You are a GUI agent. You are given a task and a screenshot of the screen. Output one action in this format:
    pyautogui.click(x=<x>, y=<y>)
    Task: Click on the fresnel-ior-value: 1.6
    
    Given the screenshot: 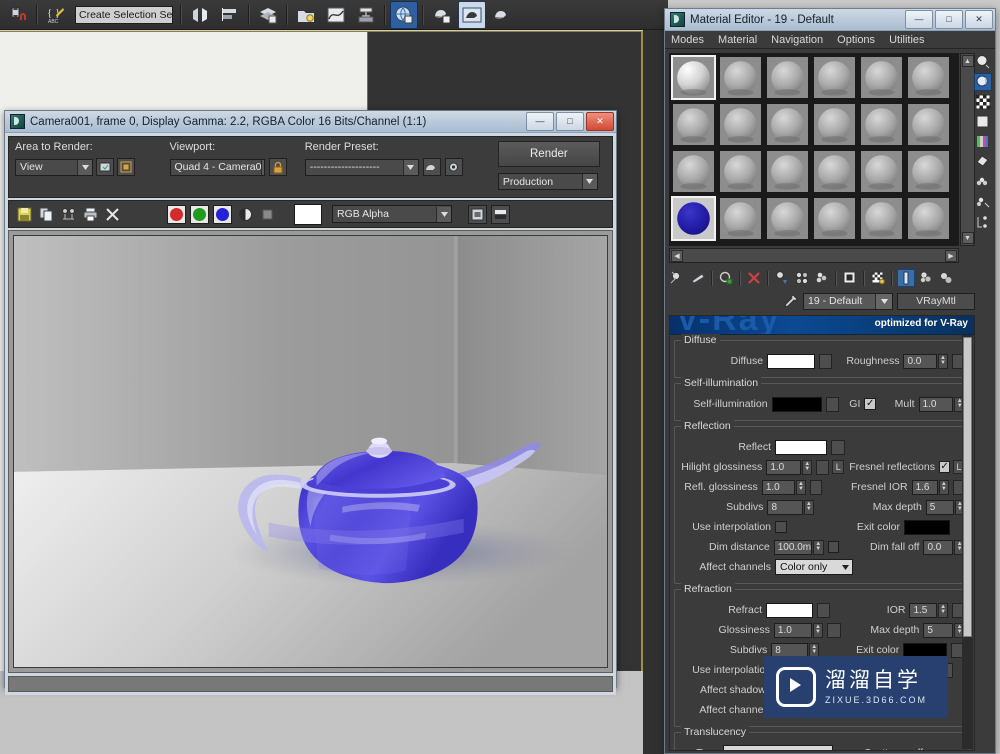 What is the action you would take?
    pyautogui.click(x=925, y=487)
    